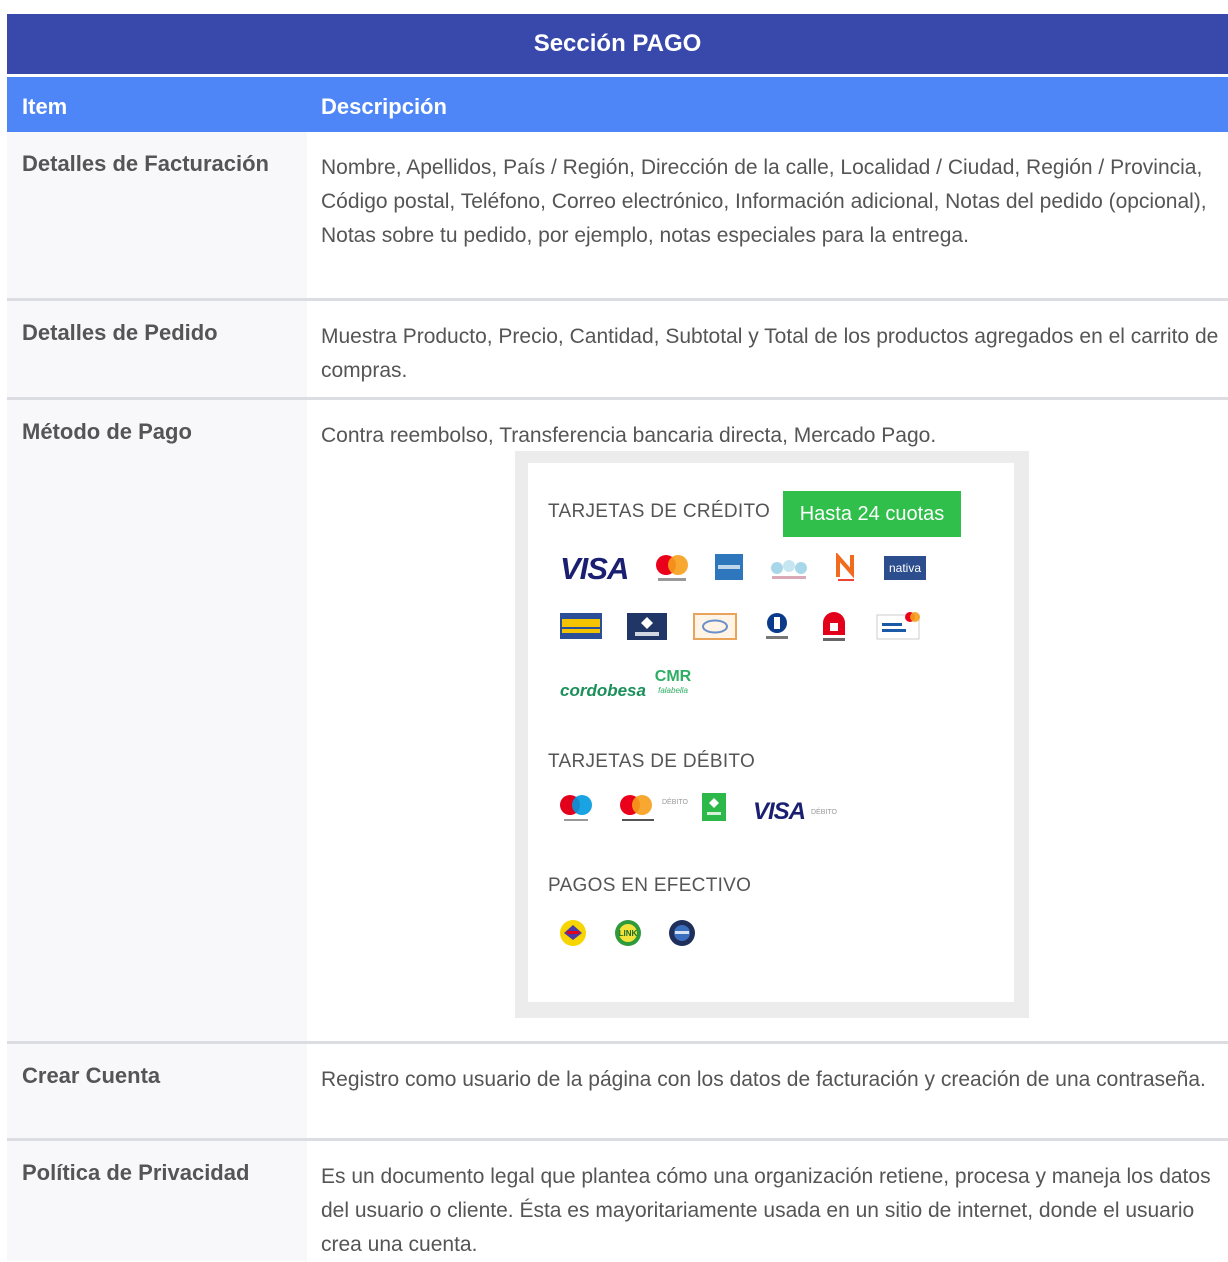 The height and width of the screenshot is (1262, 1228). I want to click on link-logo: LINK, so click(628, 933).